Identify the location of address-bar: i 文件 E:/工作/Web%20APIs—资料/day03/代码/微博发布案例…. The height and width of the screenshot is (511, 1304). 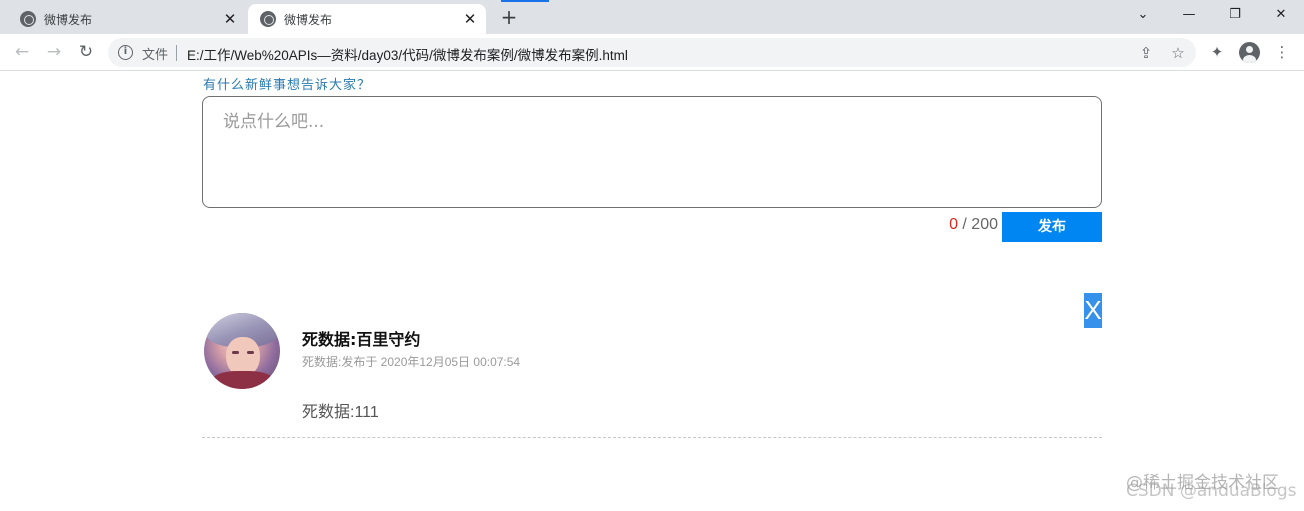
(652, 52).